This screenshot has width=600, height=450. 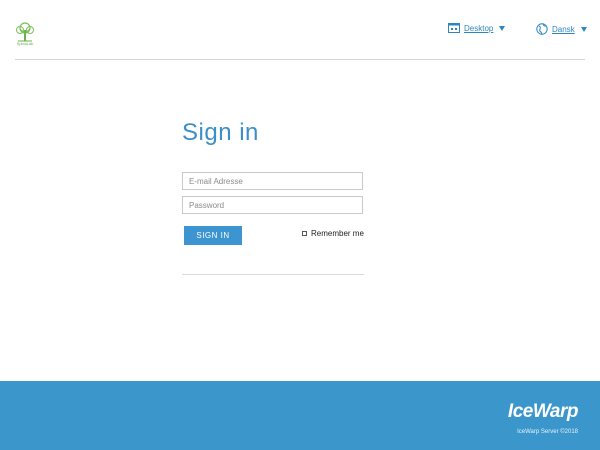 What do you see at coordinates (304, 233) in the screenshot?
I see `remember-me-checkbox` at bounding box center [304, 233].